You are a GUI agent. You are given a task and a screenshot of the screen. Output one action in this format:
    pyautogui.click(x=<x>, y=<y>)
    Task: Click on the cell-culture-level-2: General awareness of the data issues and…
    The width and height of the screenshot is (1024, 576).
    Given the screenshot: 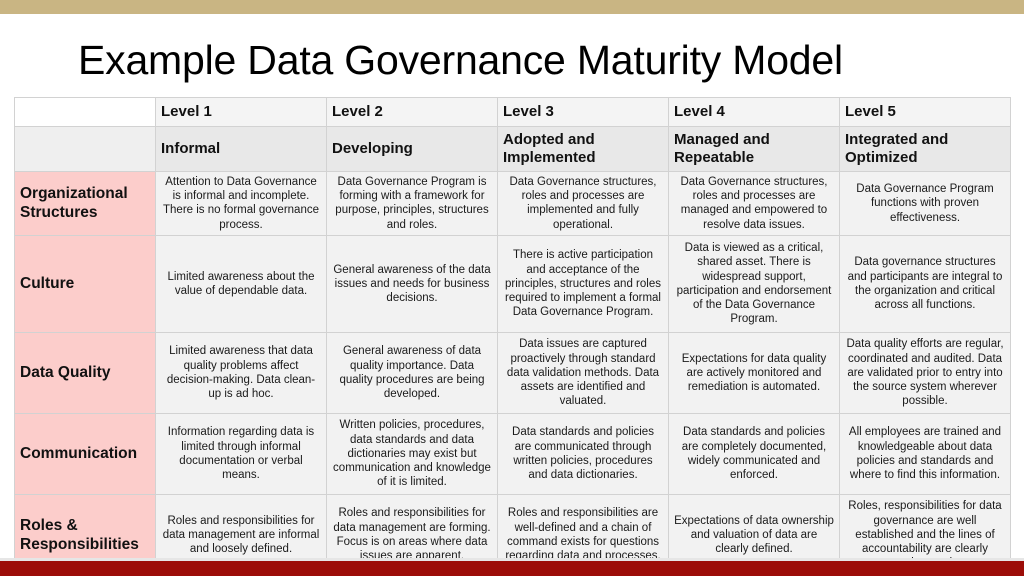 What is the action you would take?
    pyautogui.click(x=412, y=283)
    